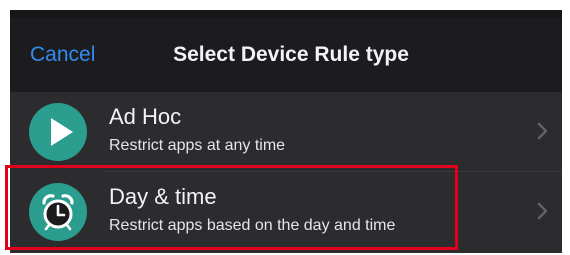 The width and height of the screenshot is (570, 255). Describe the element at coordinates (291, 54) in the screenshot. I see `page-title: Select Device Rule type` at that location.